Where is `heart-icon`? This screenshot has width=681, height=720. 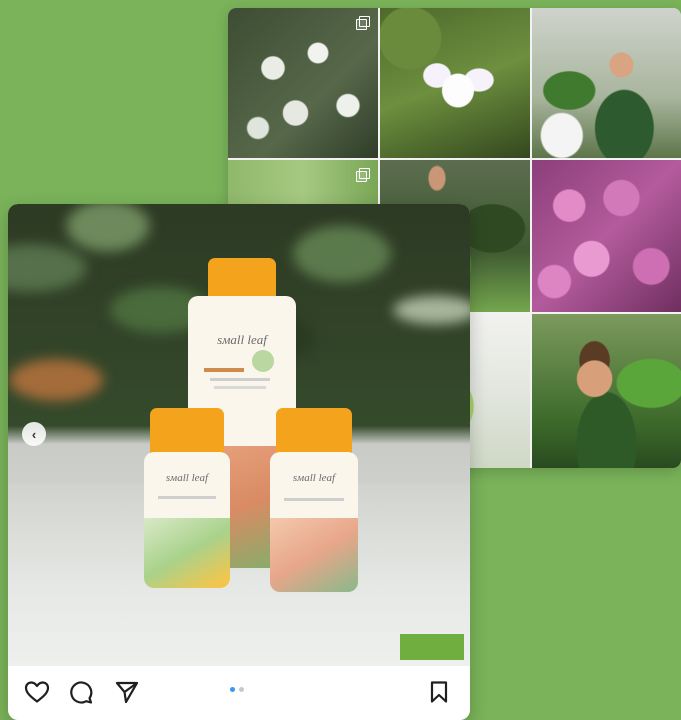 heart-icon is located at coordinates (37, 694).